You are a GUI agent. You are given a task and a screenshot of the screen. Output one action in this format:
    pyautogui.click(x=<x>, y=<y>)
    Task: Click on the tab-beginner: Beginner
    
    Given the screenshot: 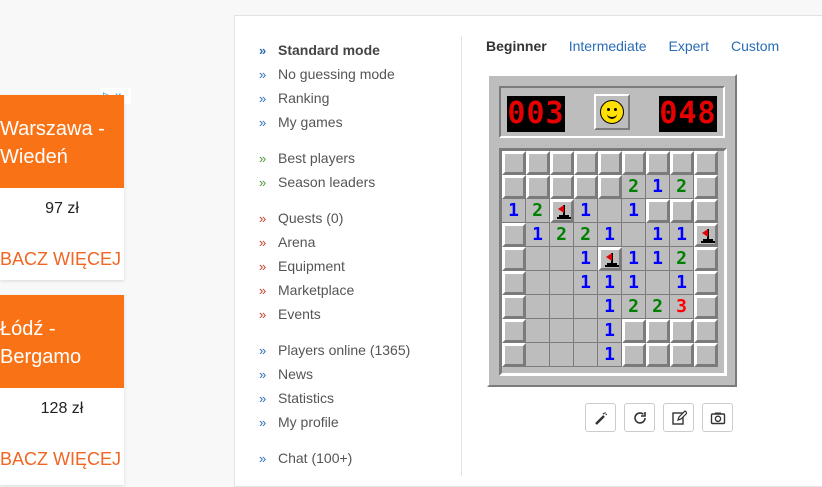 What is the action you would take?
    pyautogui.click(x=516, y=48)
    